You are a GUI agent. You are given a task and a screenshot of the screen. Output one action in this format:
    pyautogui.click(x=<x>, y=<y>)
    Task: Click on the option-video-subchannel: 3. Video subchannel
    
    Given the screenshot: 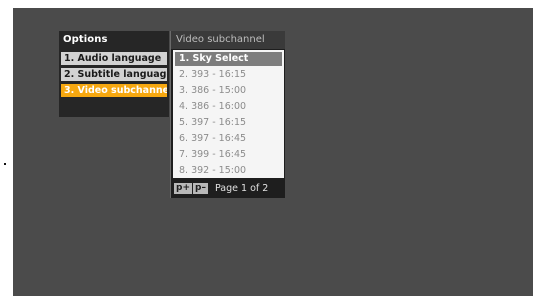 What is the action you would take?
    pyautogui.click(x=114, y=90)
    